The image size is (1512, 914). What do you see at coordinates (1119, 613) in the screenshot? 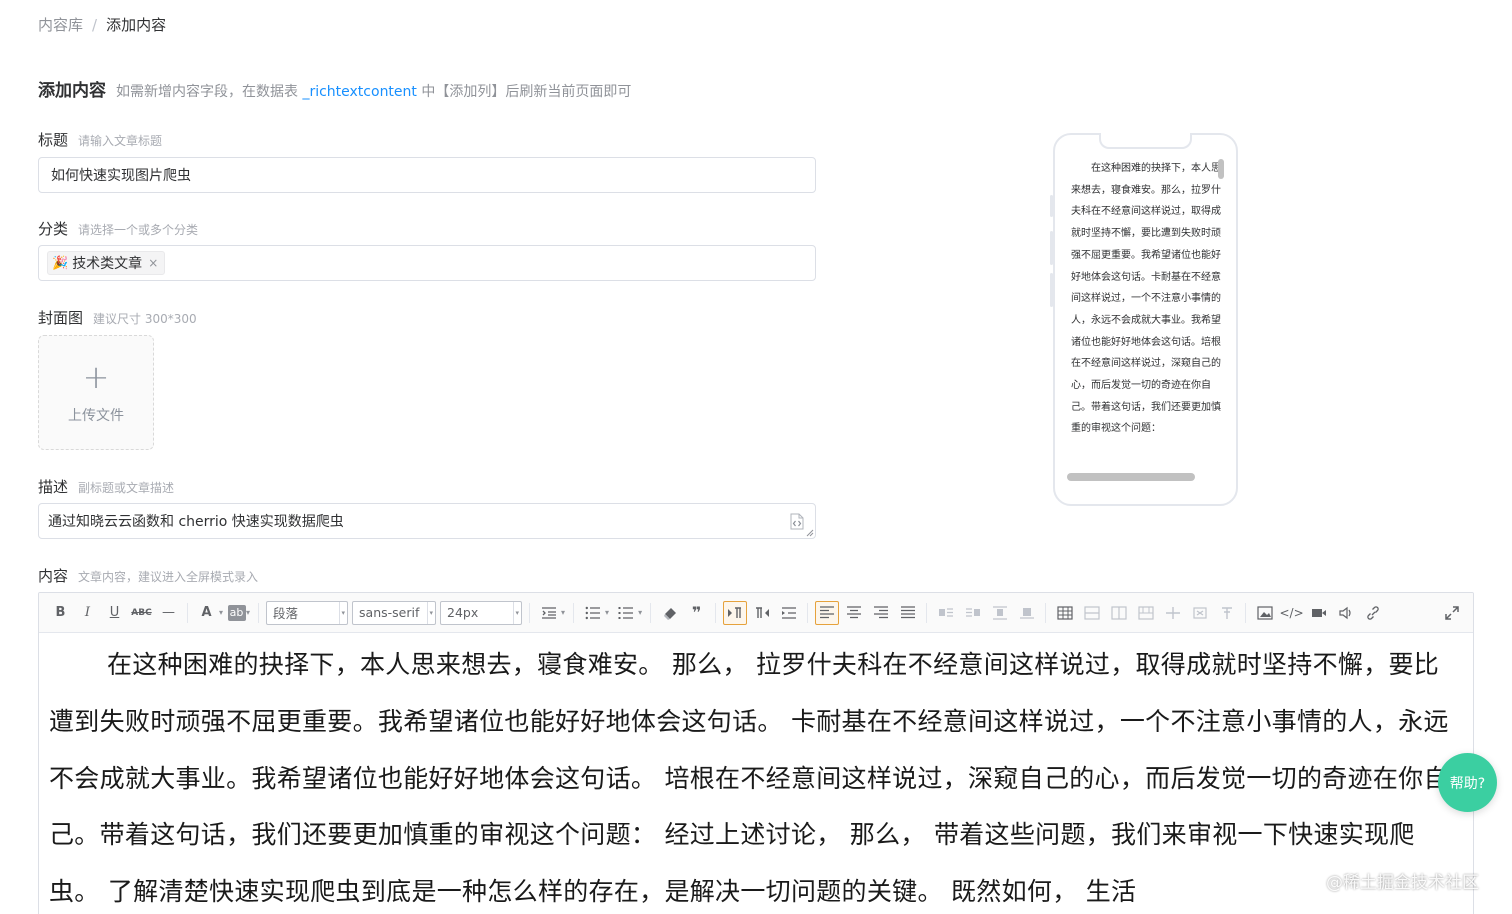
I see `insert-column-icon` at bounding box center [1119, 613].